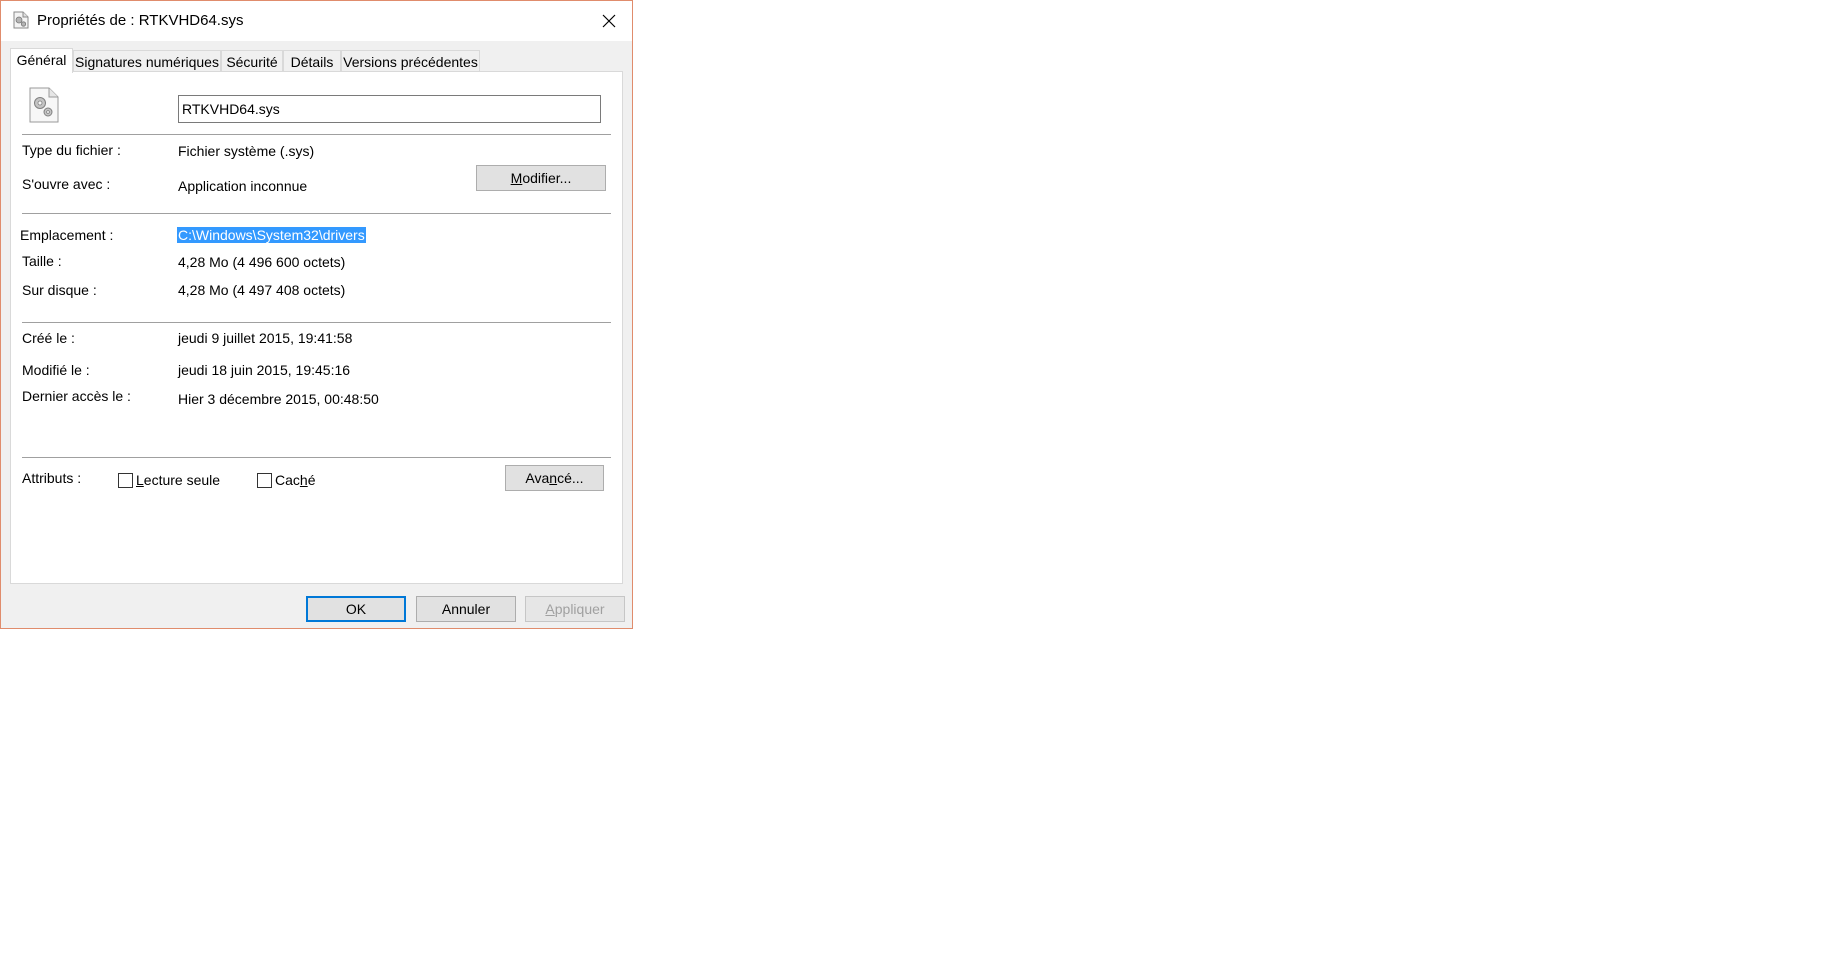 This screenshot has height=979, width=1824. Describe the element at coordinates (178, 480) in the screenshot. I see `readonly-checkbox-label: Lecture seule` at that location.